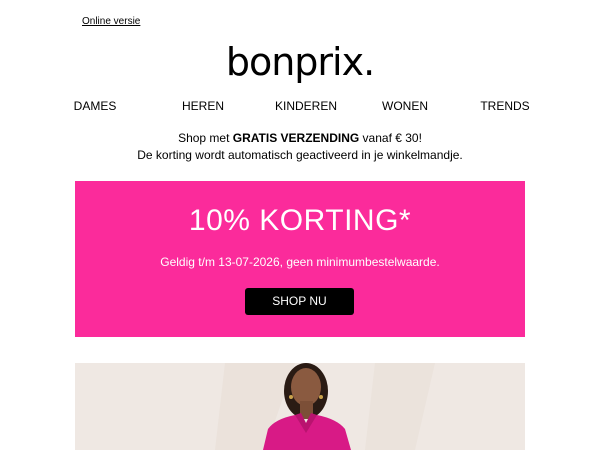 This screenshot has height=450, width=600. Describe the element at coordinates (111, 21) in the screenshot. I see `online-version-link: Online versie` at that location.